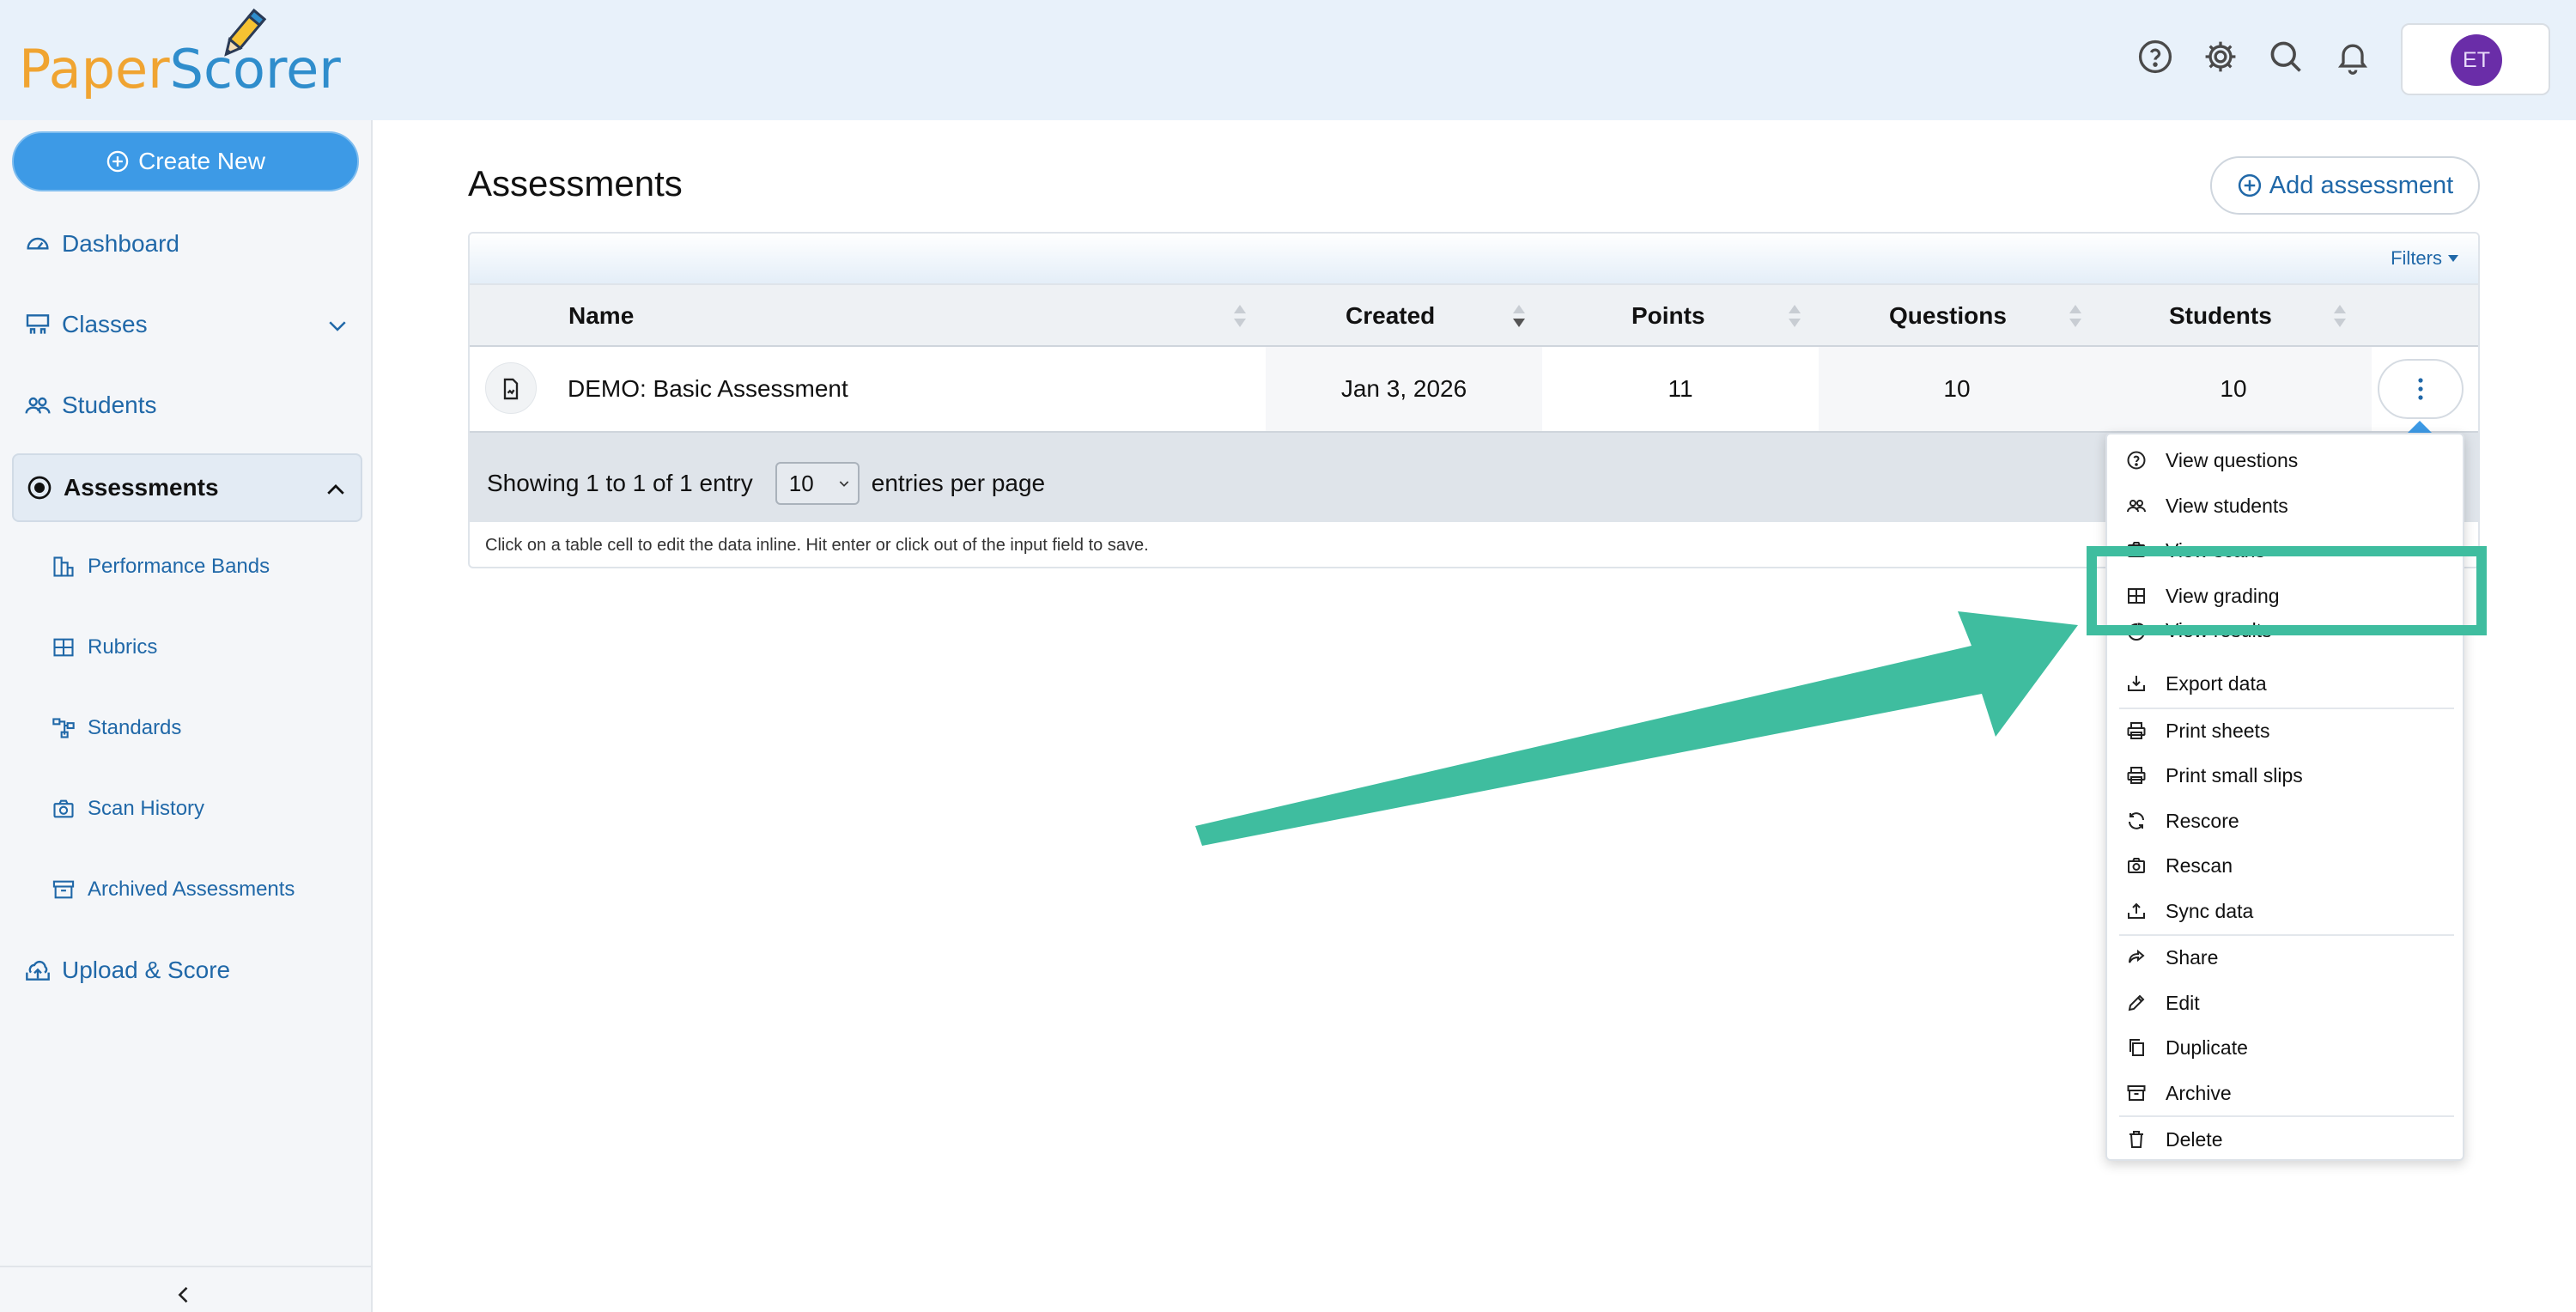 The height and width of the screenshot is (1312, 2576). What do you see at coordinates (64, 566) in the screenshot?
I see `bands-icon` at bounding box center [64, 566].